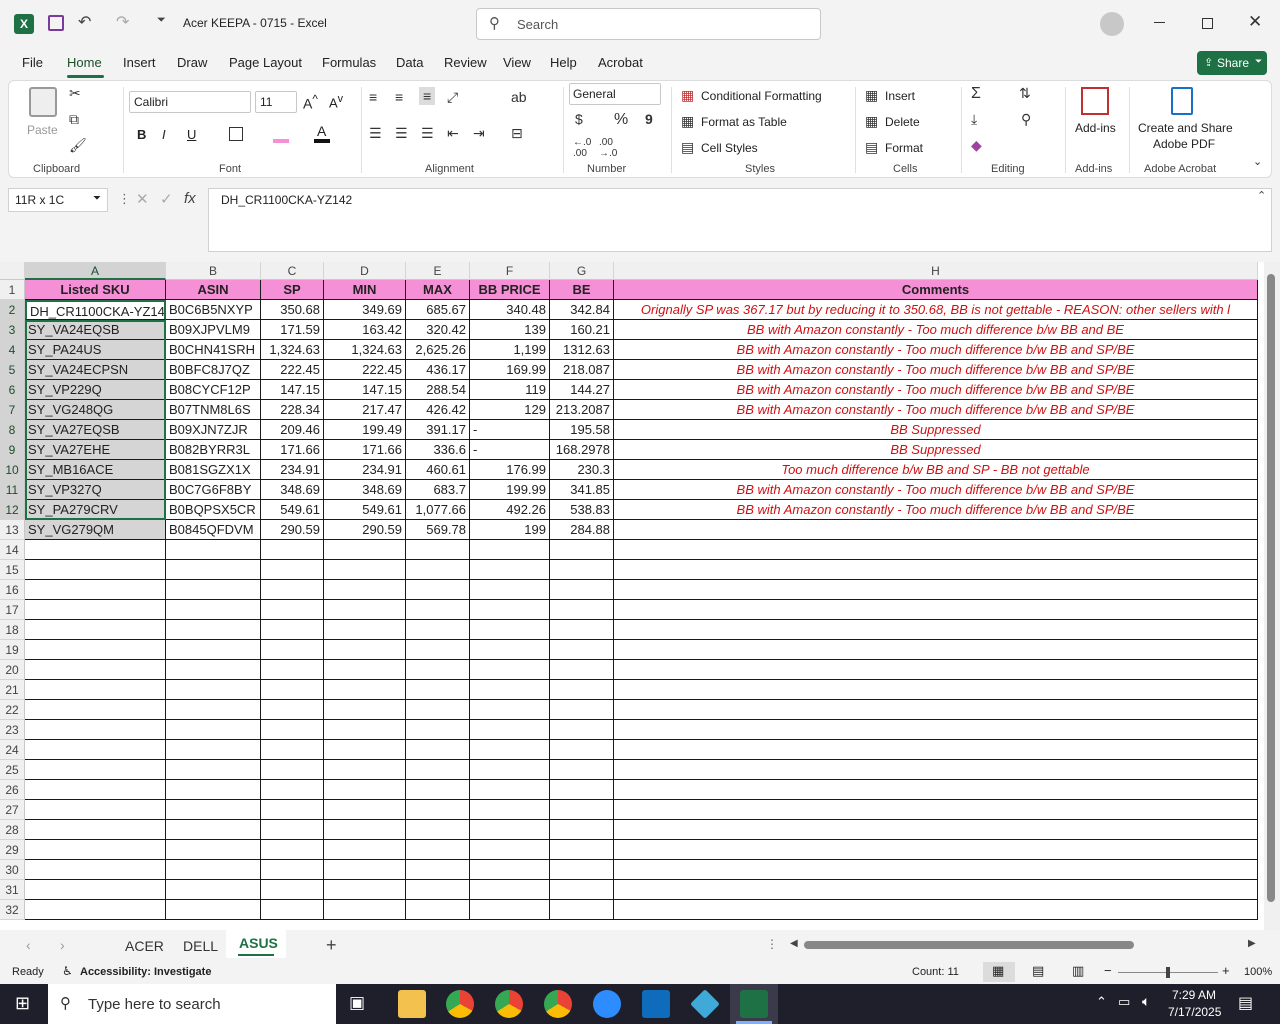 This screenshot has width=1280, height=1024. Describe the element at coordinates (1252, 943) in the screenshot. I see `scroll-right-icon: ▶` at that location.